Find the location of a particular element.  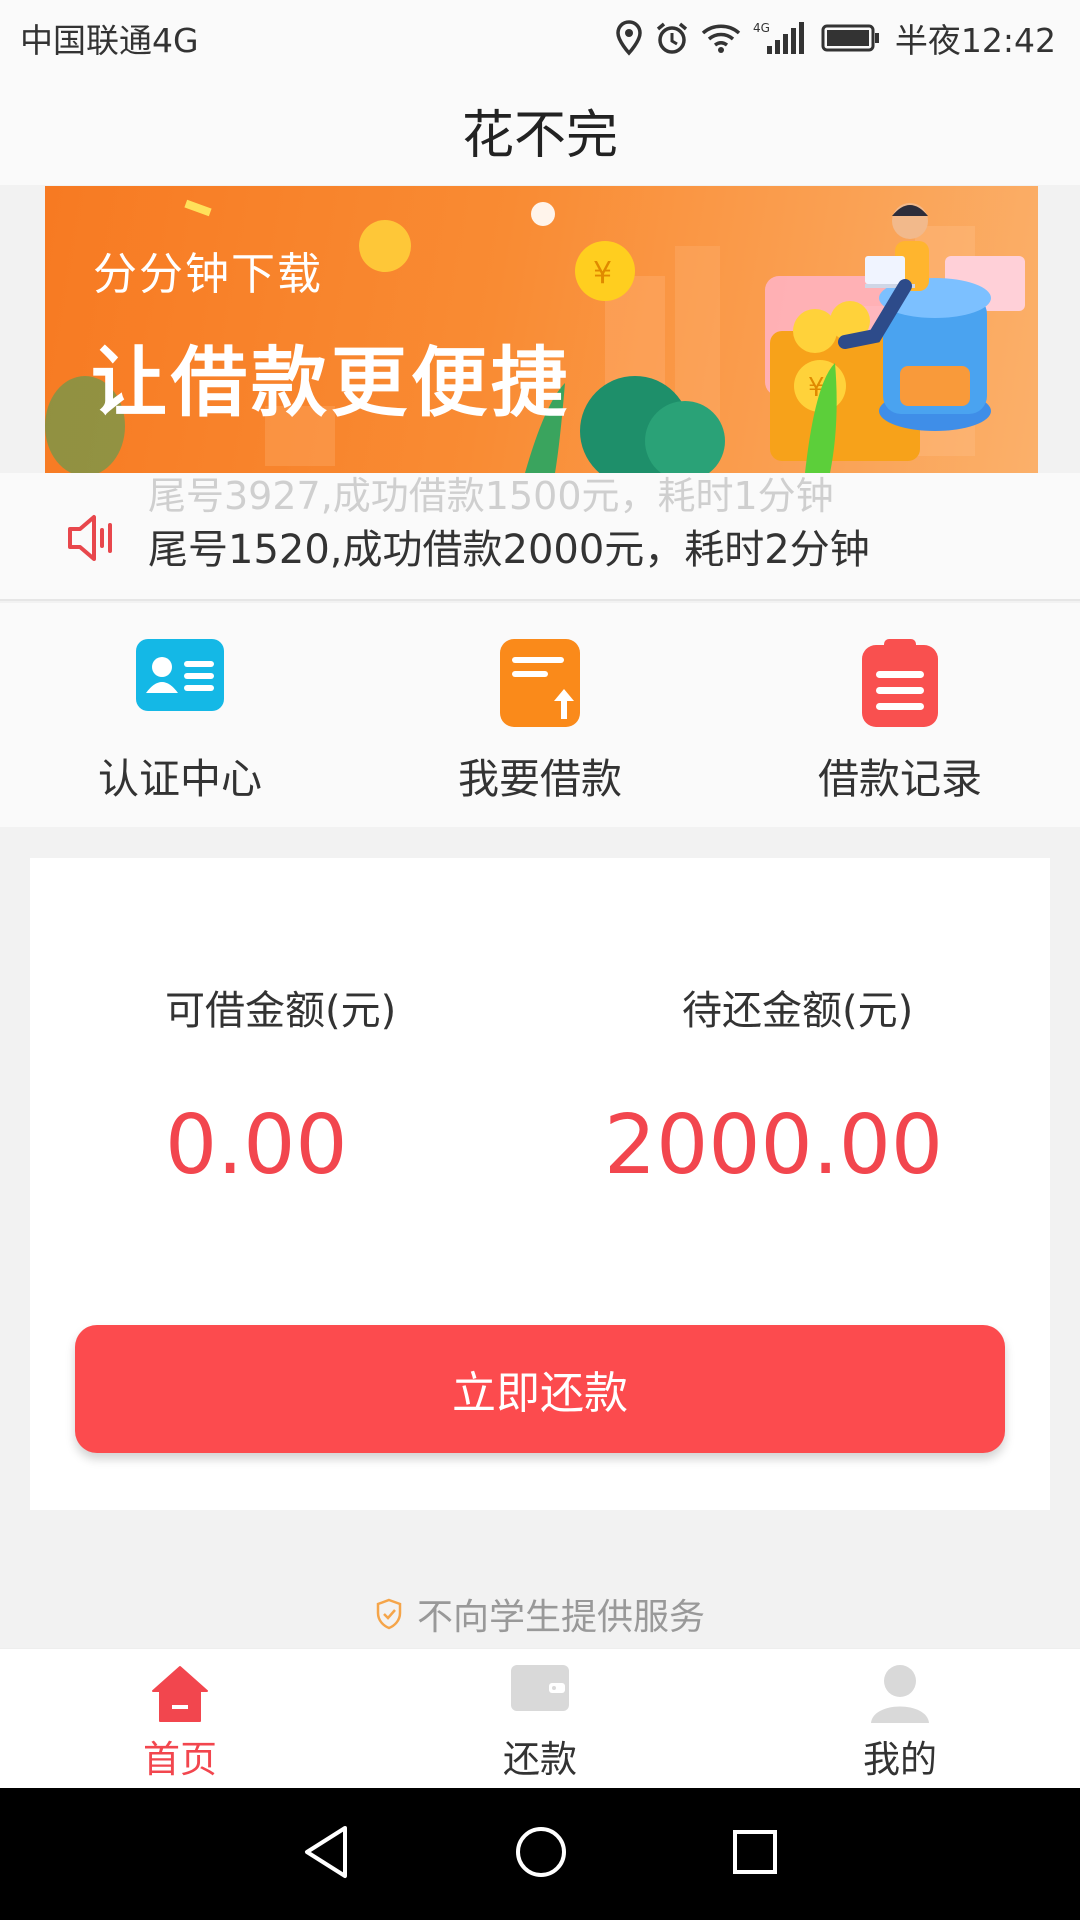

bottom-tab-bar: 首页 还款 我的 is located at coordinates (540, 1718).